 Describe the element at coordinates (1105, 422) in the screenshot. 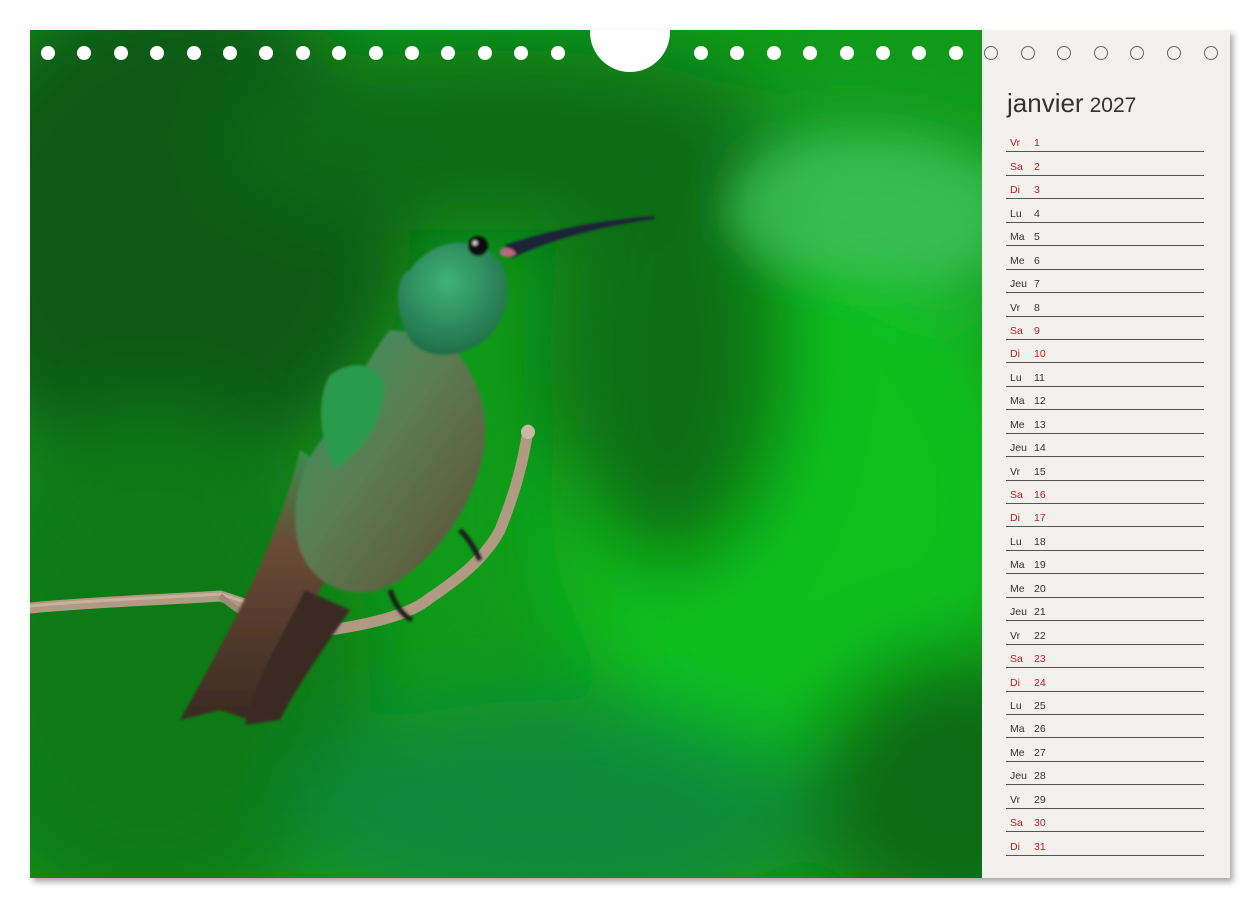

I see `day-row: Me 13` at that location.